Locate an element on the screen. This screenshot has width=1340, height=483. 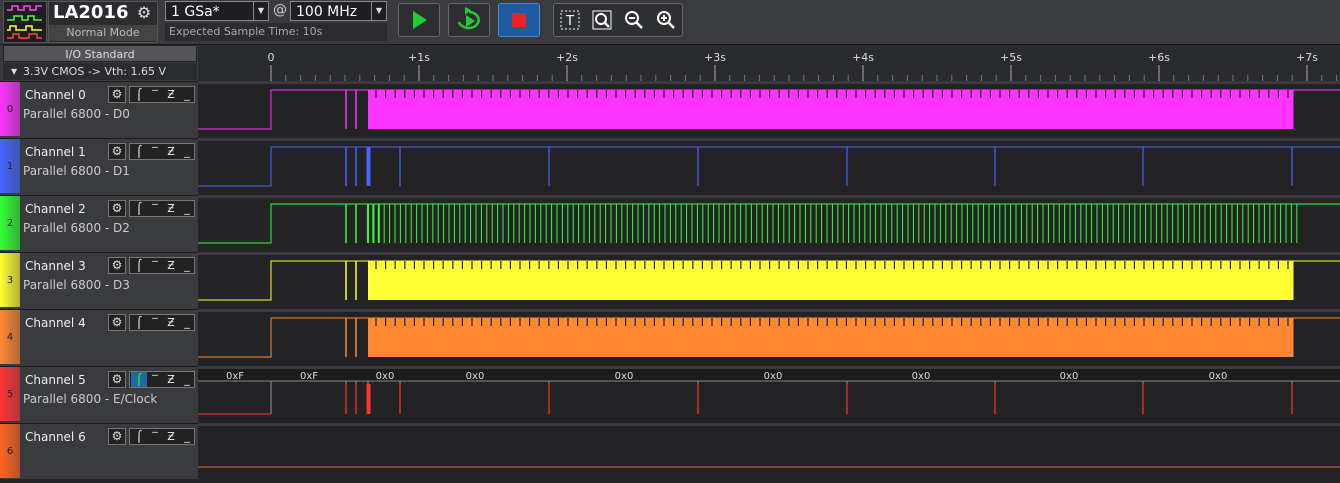
channel-row: 0 Channel 0 Parallel 6800 - D0 ⚙ ⌠ ‾ Ƶ _ is located at coordinates (99, 108).